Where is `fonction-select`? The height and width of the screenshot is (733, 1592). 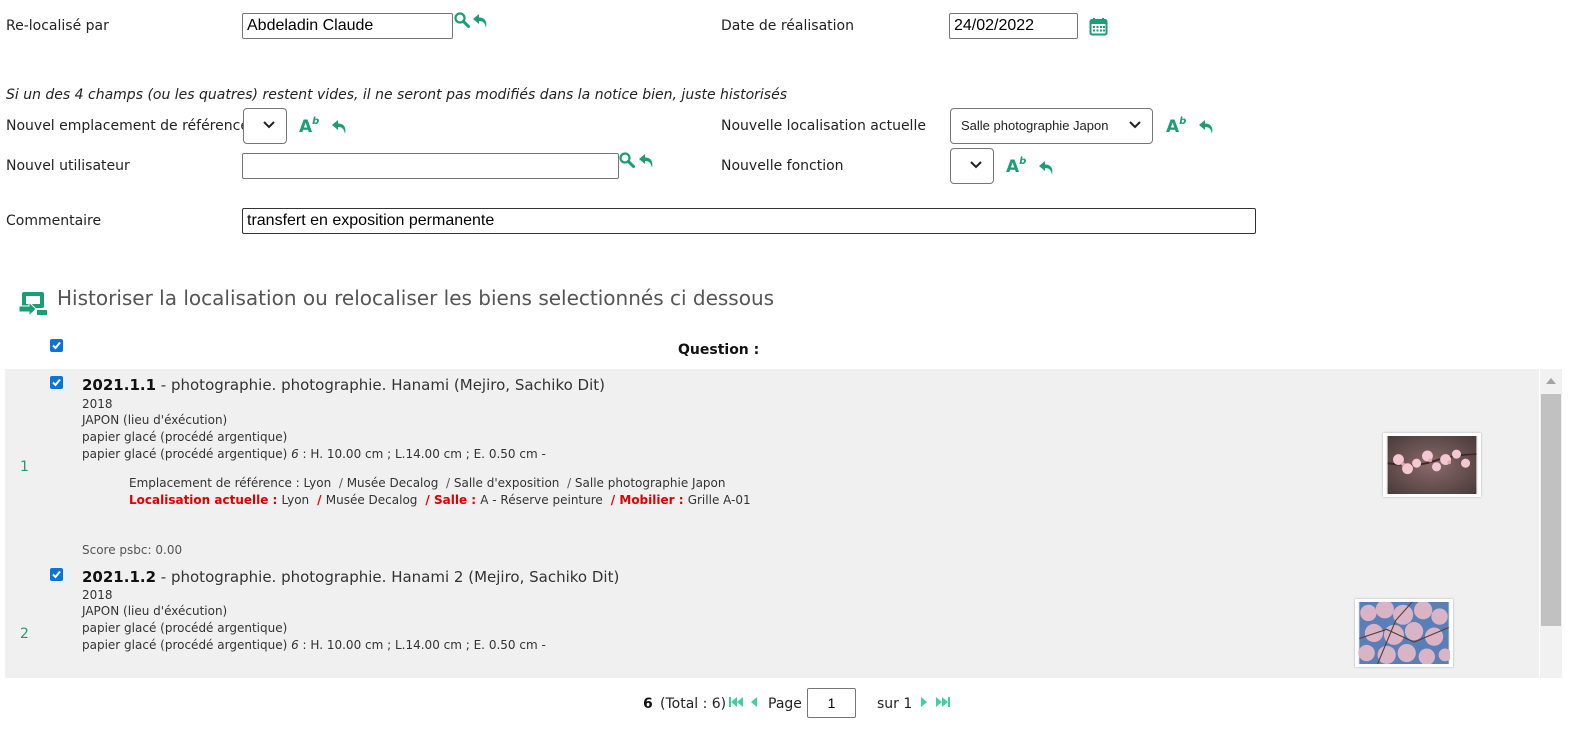
fonction-select is located at coordinates (972, 166).